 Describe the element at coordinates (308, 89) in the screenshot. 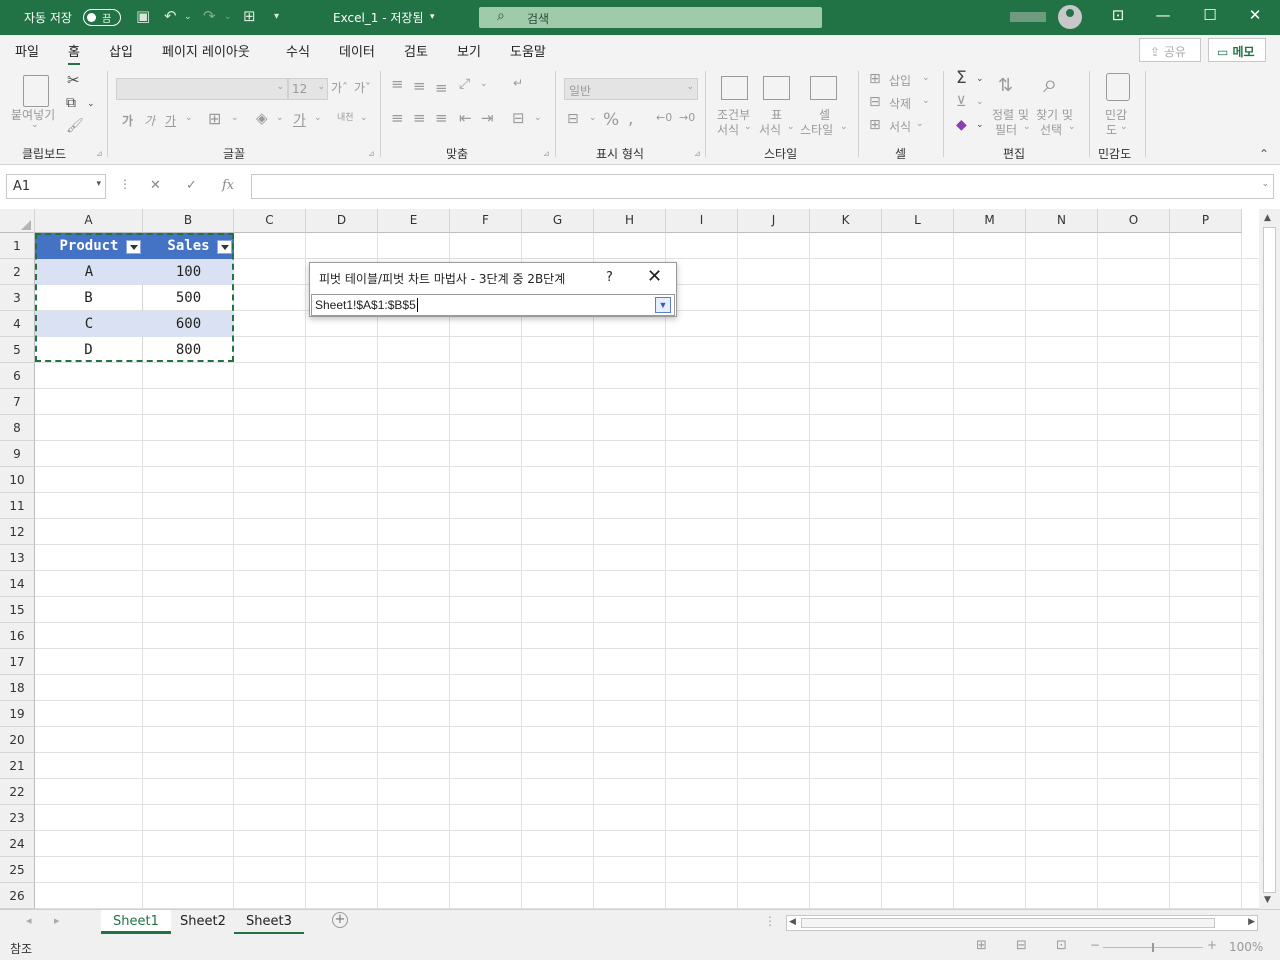

I see `font-size-select: 12 ⌄` at that location.